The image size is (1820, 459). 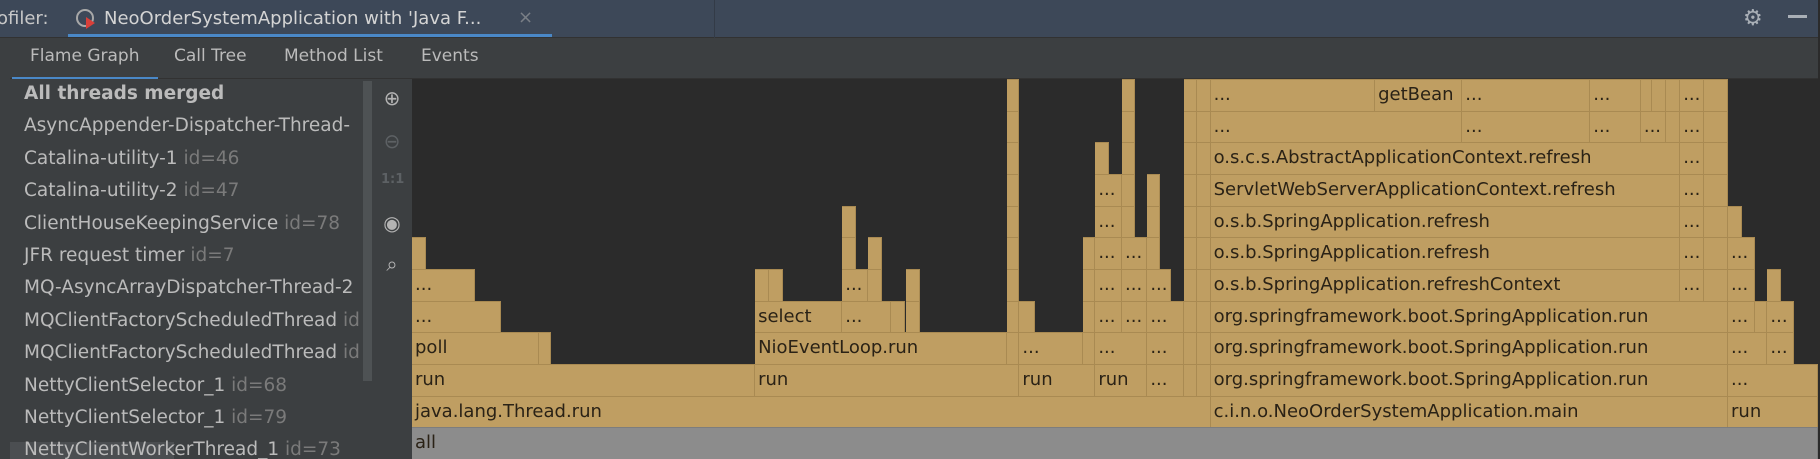 What do you see at coordinates (1419, 95) in the screenshot?
I see `flame-frame: getBean` at bounding box center [1419, 95].